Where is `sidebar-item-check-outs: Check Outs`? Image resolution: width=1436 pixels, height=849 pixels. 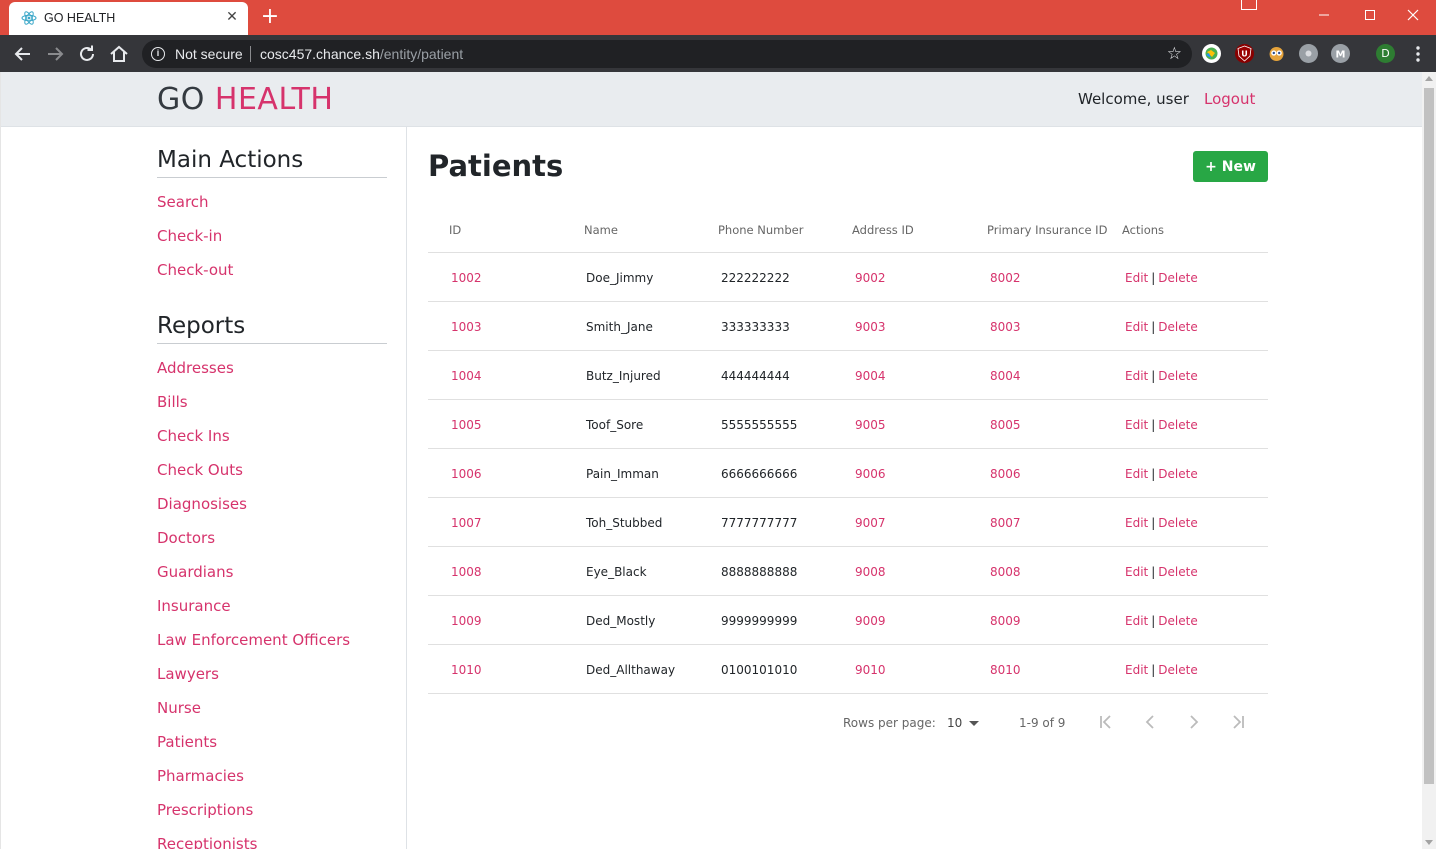 sidebar-item-check-outs: Check Outs is located at coordinates (200, 470).